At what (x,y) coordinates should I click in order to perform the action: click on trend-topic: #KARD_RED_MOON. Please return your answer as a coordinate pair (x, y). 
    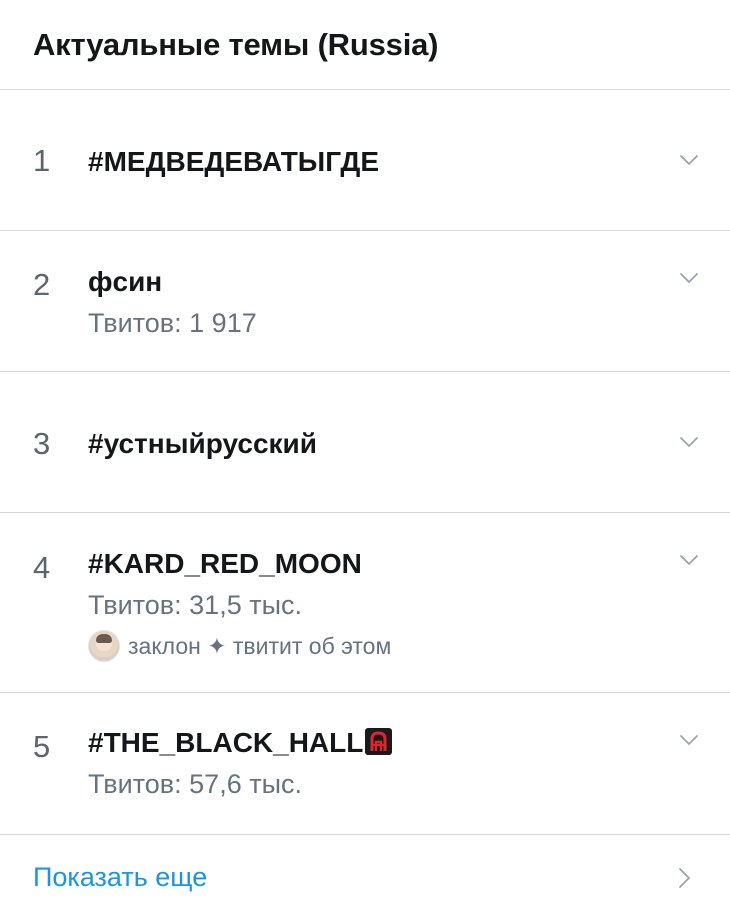
    Looking at the image, I should click on (225, 563).